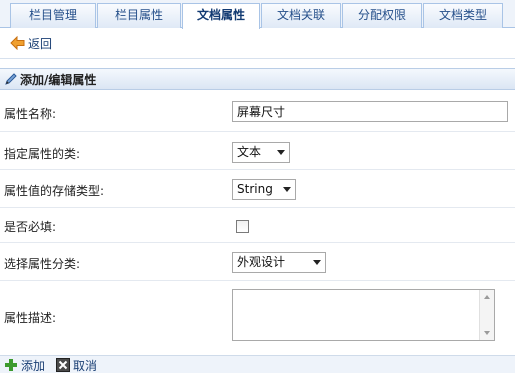  I want to click on section-header: 添加/编辑属性, so click(257, 79).